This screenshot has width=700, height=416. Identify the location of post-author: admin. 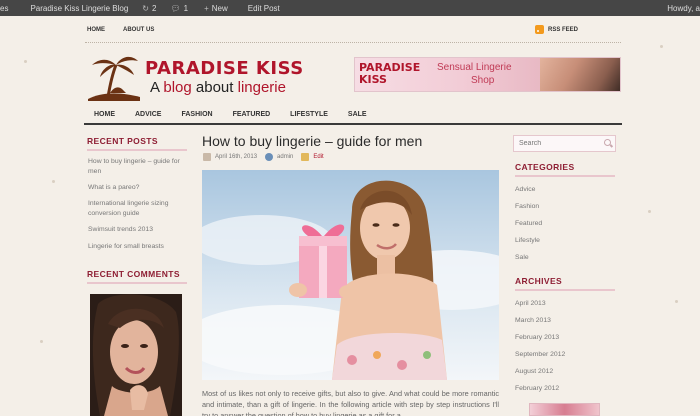
(285, 157).